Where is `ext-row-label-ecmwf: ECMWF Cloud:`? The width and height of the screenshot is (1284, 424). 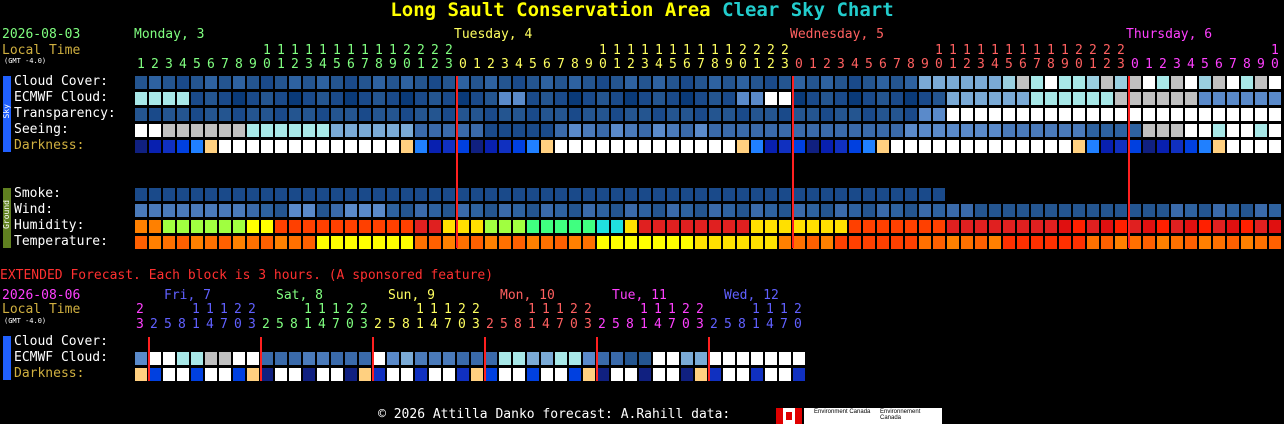 ext-row-label-ecmwf: ECMWF Cloud: is located at coordinates (61, 357).